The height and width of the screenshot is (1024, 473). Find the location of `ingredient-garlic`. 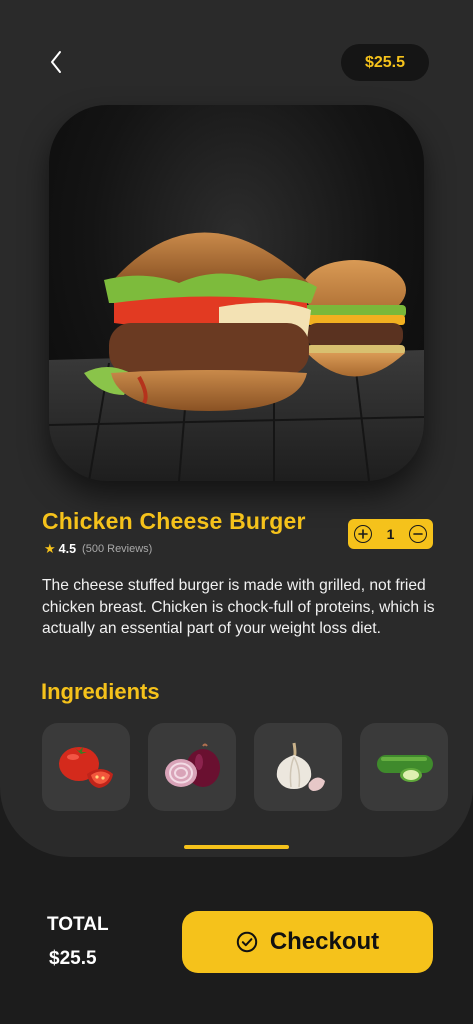

ingredient-garlic is located at coordinates (298, 767).